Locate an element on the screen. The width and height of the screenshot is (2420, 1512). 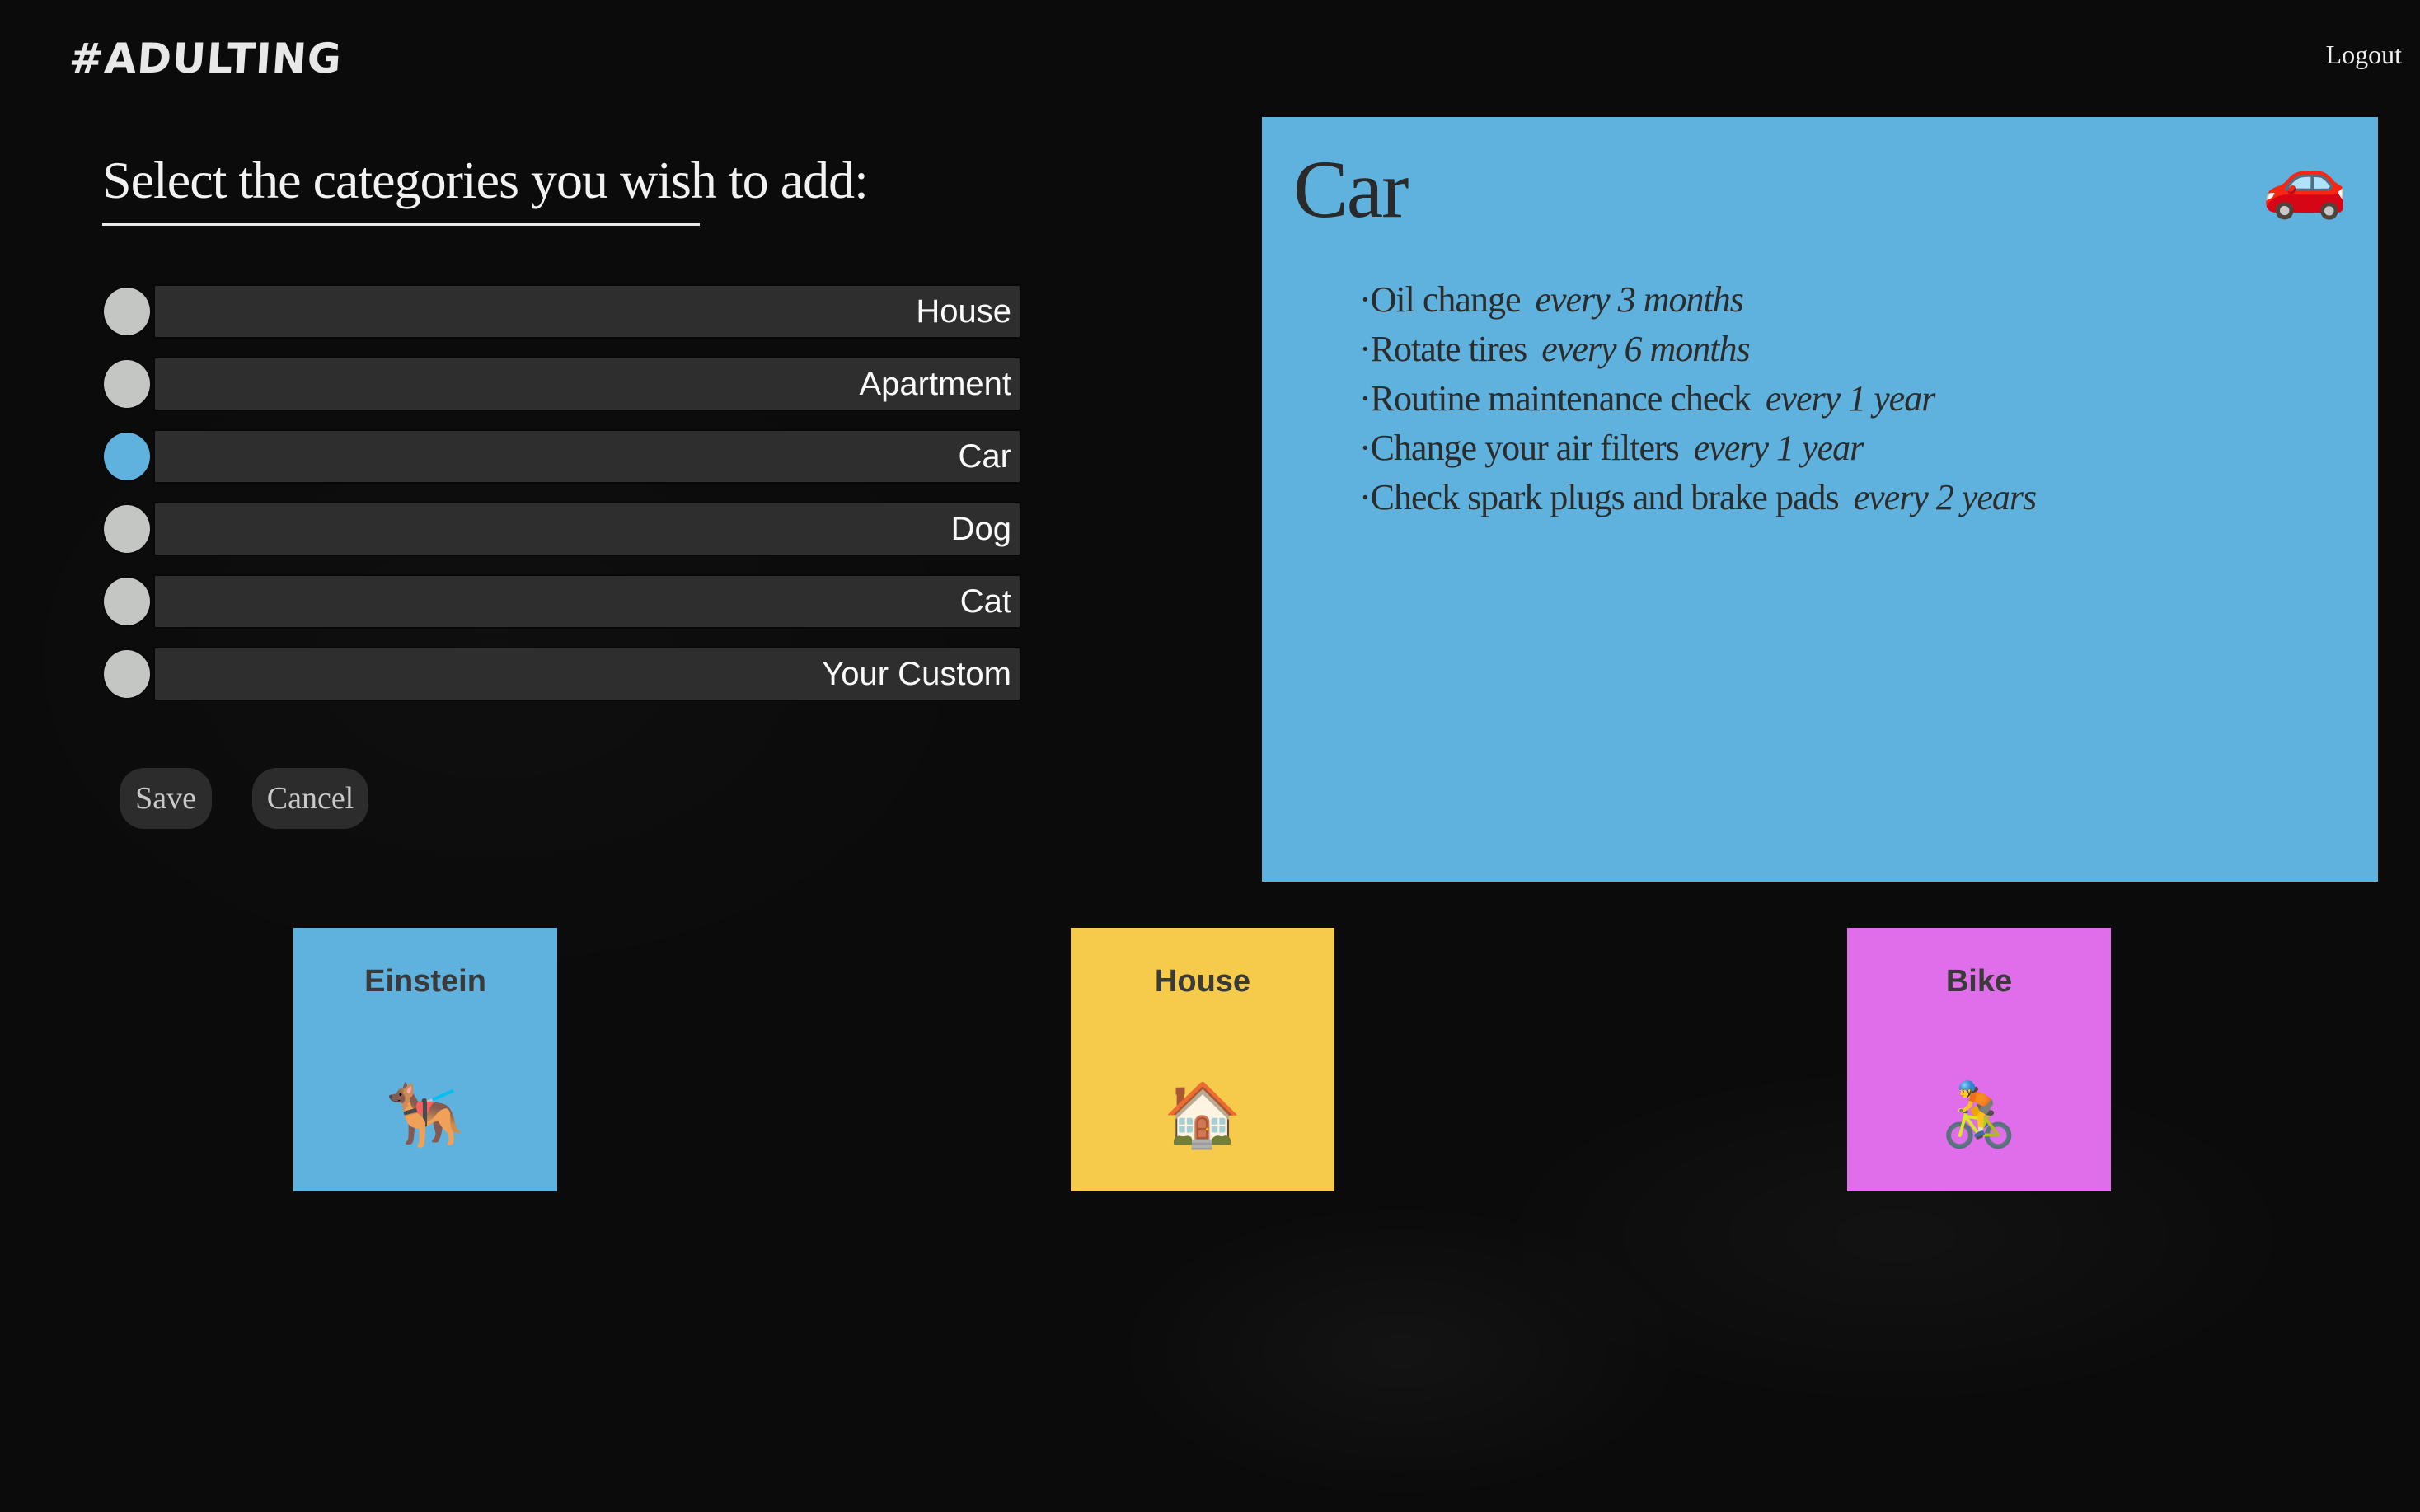
task-name: Check spark plugs and brake pads is located at coordinates (1605, 497).